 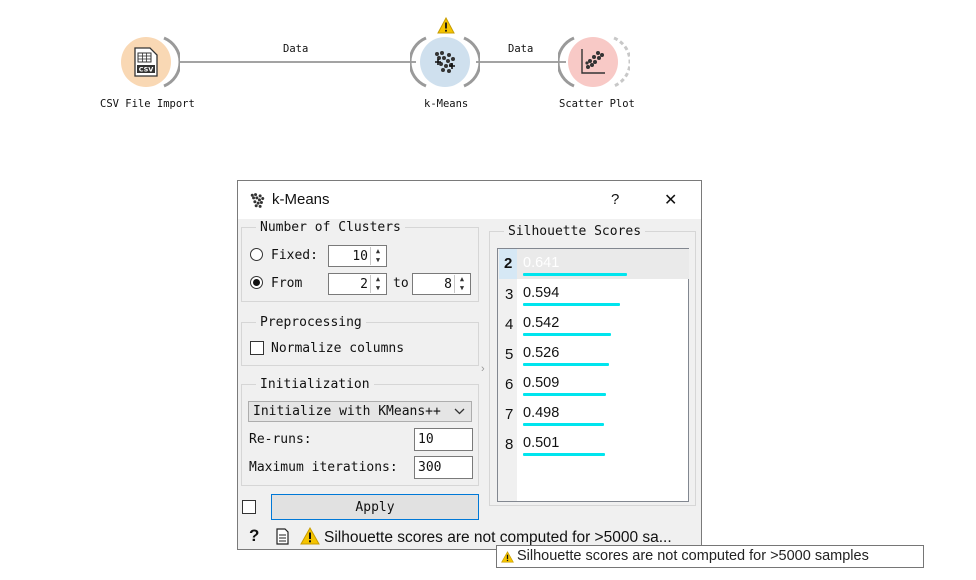 What do you see at coordinates (315, 384) in the screenshot?
I see `initialization-group-title: Initialization` at bounding box center [315, 384].